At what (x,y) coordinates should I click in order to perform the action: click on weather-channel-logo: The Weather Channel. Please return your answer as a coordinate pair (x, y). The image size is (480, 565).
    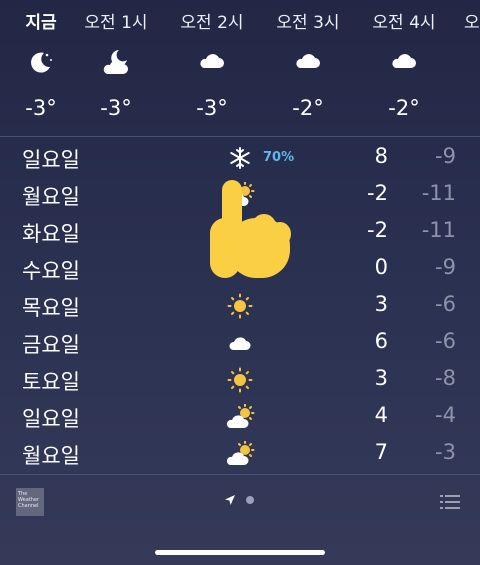
    Looking at the image, I should click on (30, 502).